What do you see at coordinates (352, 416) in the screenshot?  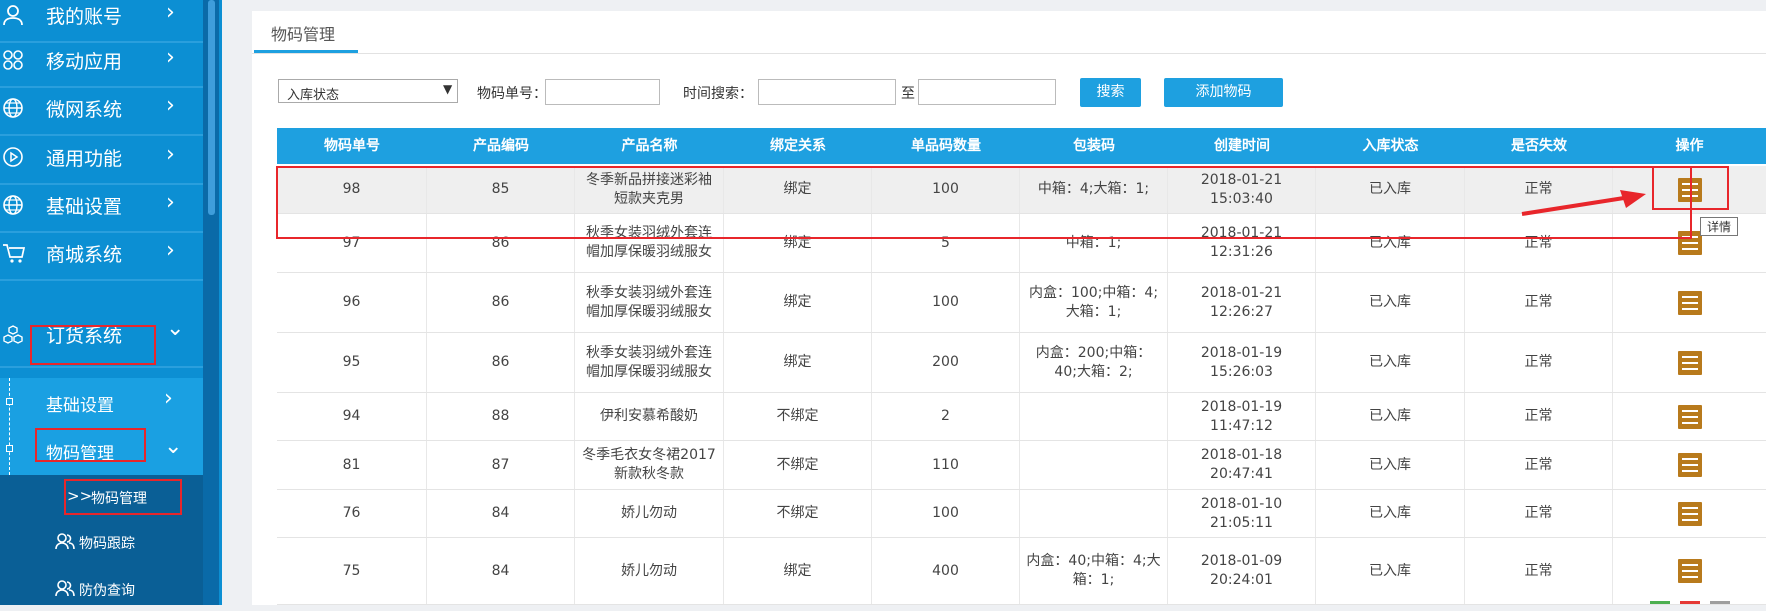 I see `table-cell: 94` at bounding box center [352, 416].